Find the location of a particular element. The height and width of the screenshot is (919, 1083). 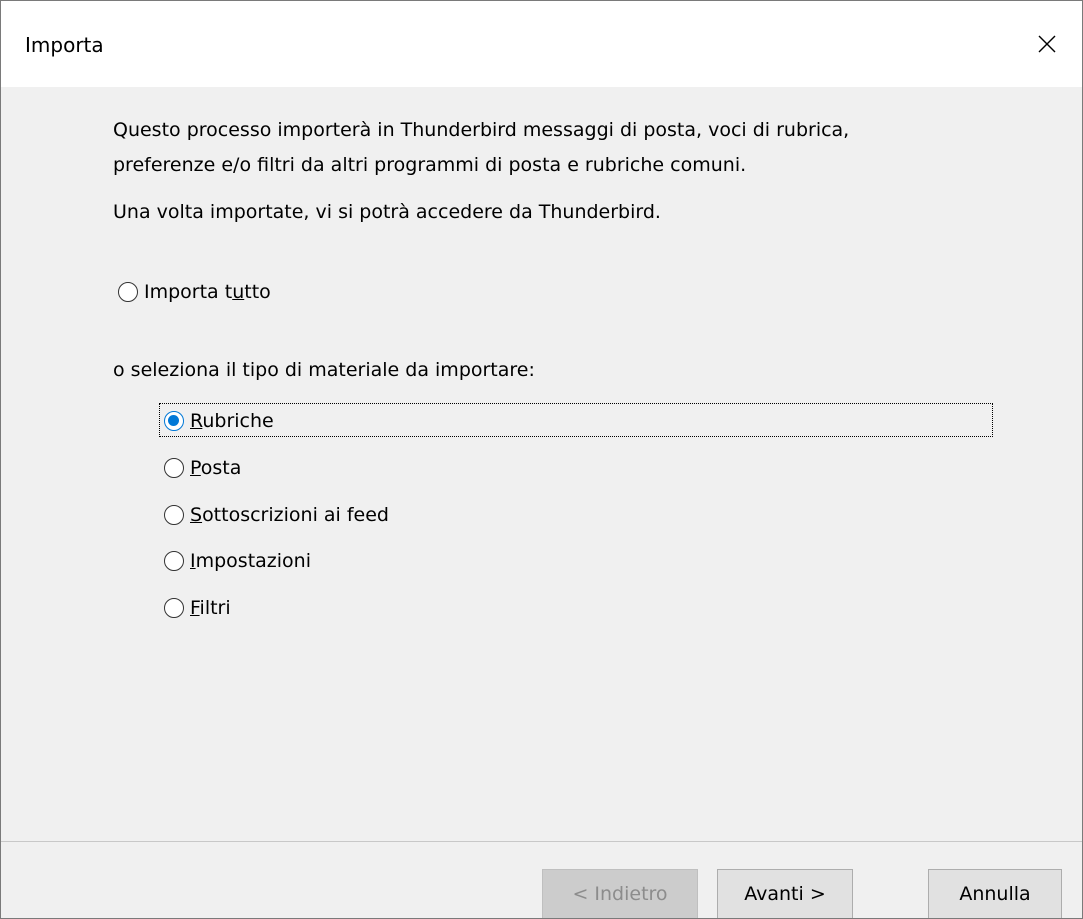

option-feed: Sottoscrizioni ai feed is located at coordinates (276, 515).